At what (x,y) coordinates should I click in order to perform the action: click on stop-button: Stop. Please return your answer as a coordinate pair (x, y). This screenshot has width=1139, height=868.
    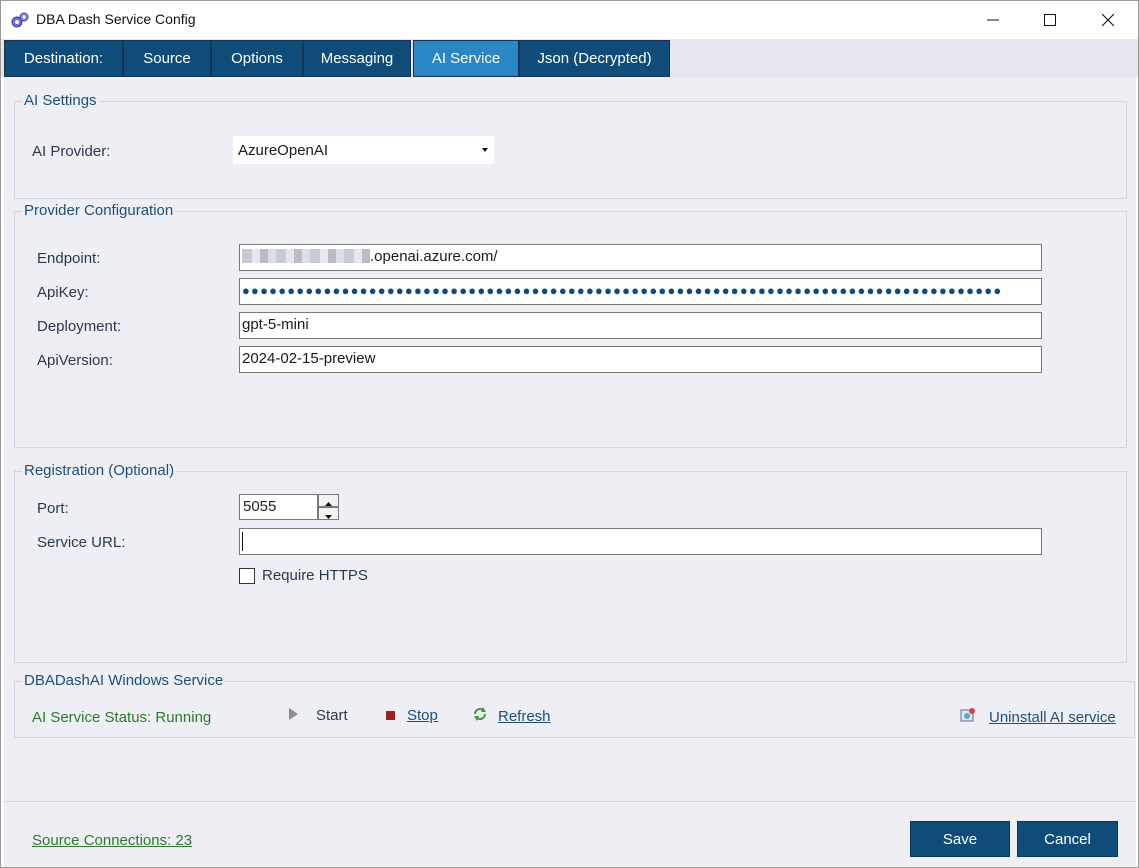
    Looking at the image, I should click on (412, 715).